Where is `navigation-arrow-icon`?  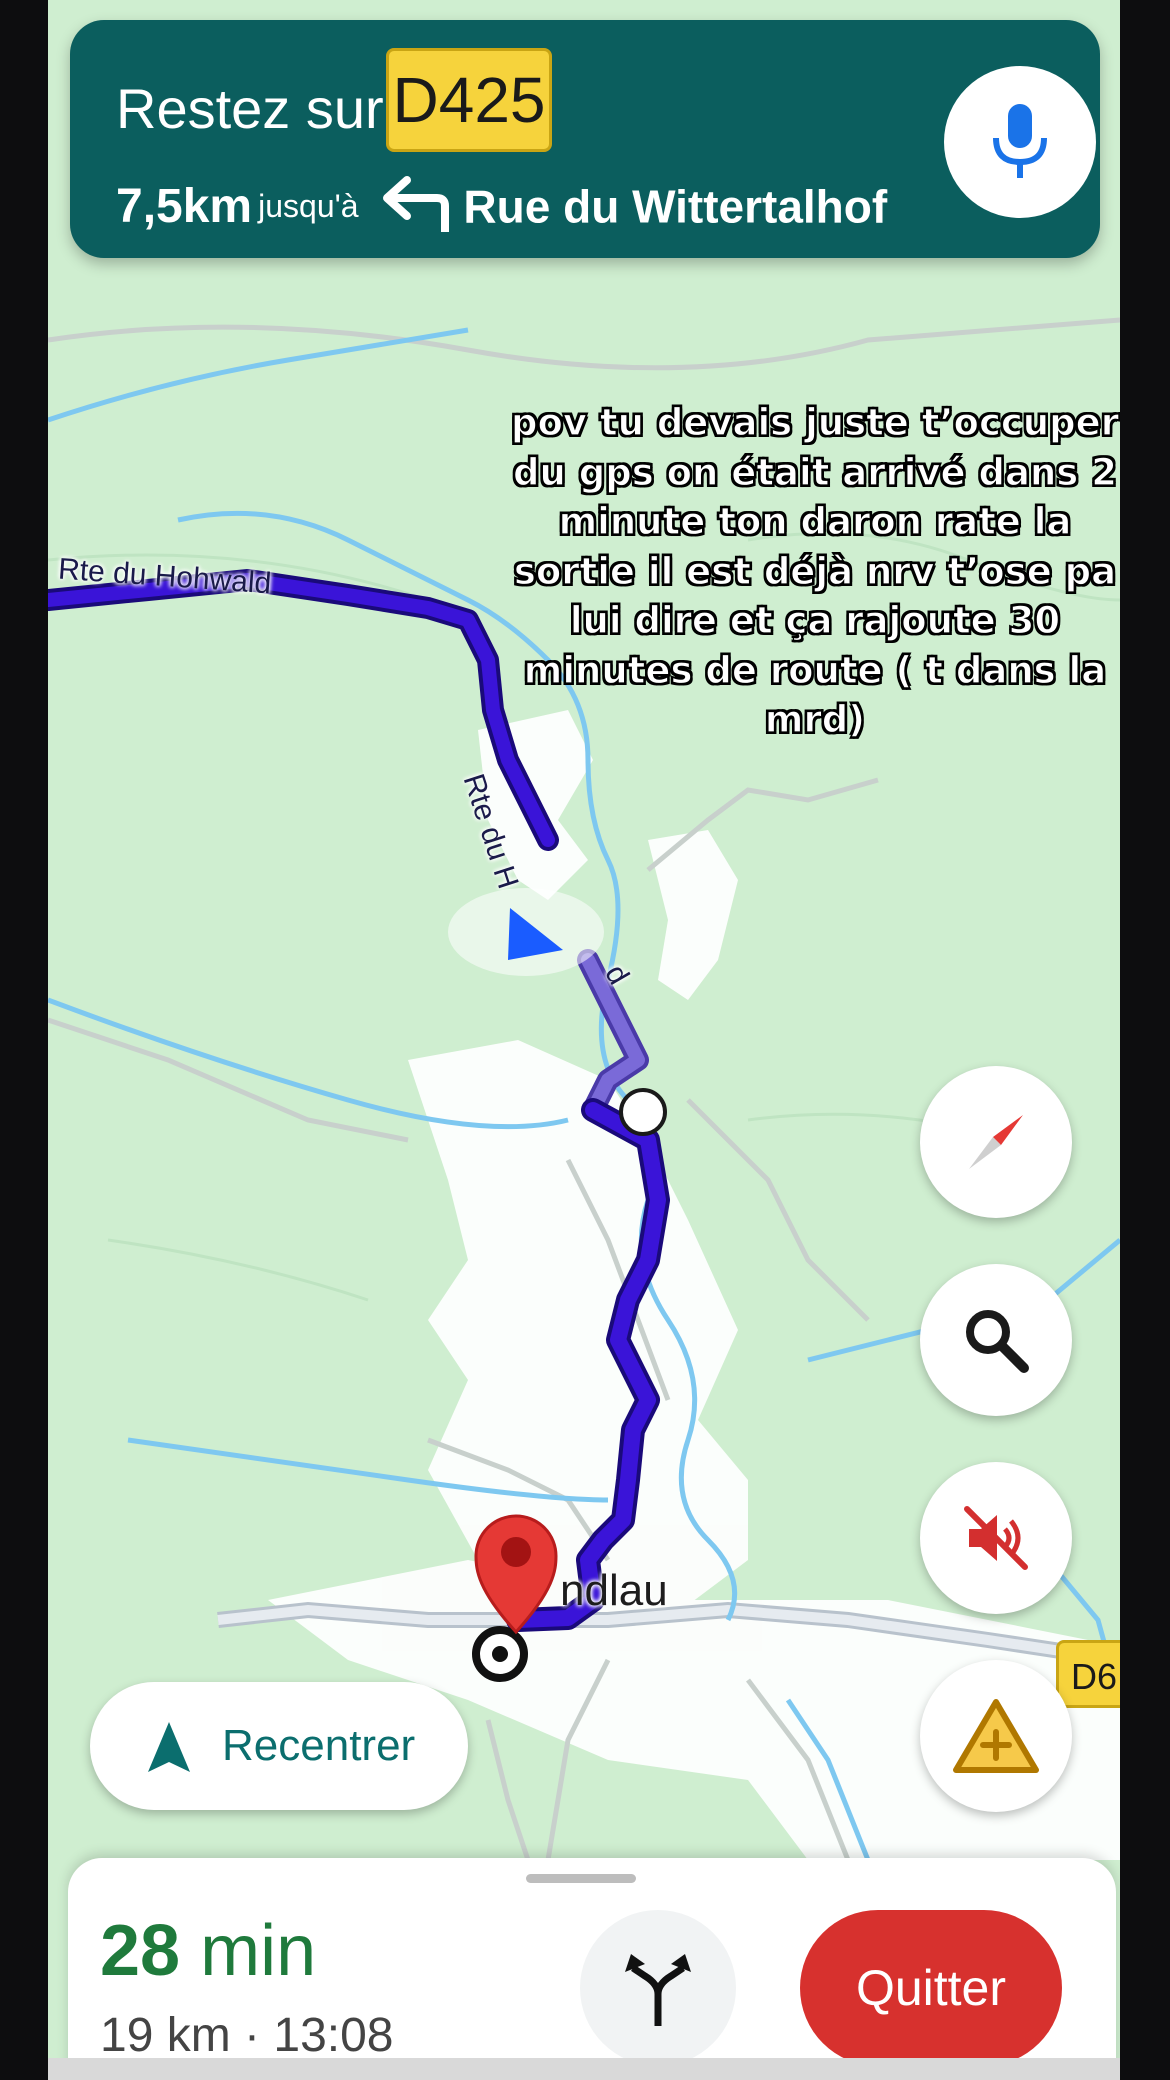 navigation-arrow-icon is located at coordinates (169, 1747).